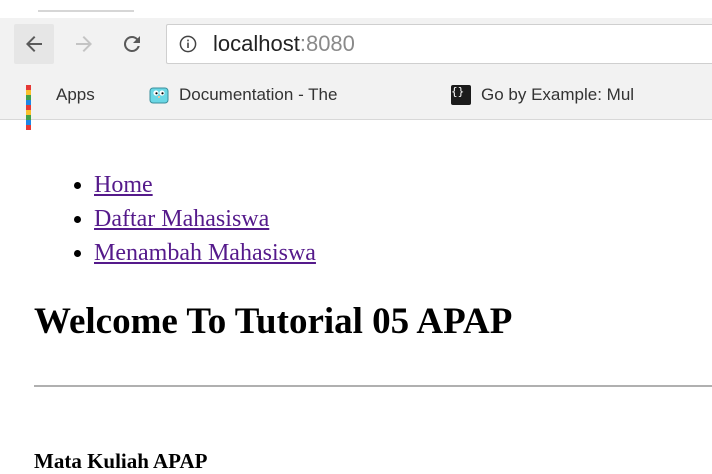 This screenshot has width=712, height=474. I want to click on address-bar: localhost:8080, so click(439, 44).